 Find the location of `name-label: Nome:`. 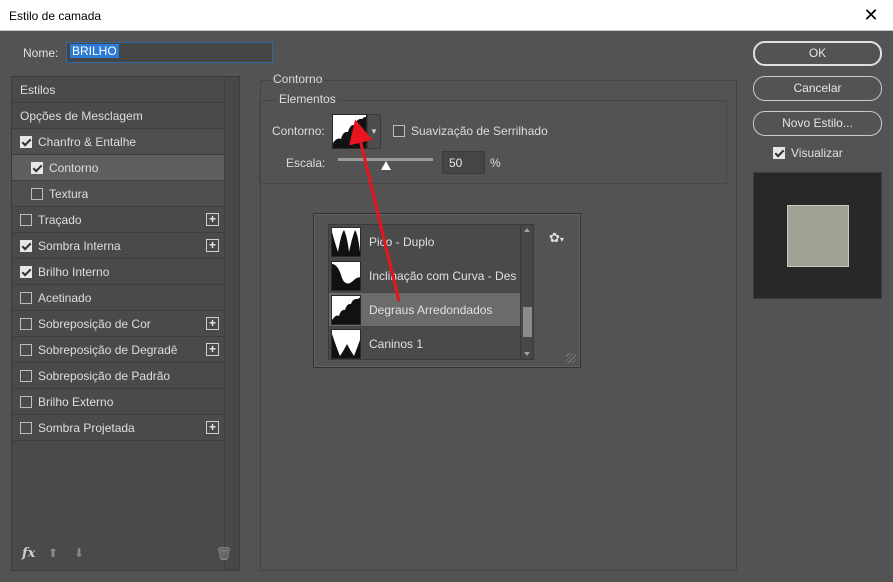

name-label: Nome: is located at coordinates (41, 53).